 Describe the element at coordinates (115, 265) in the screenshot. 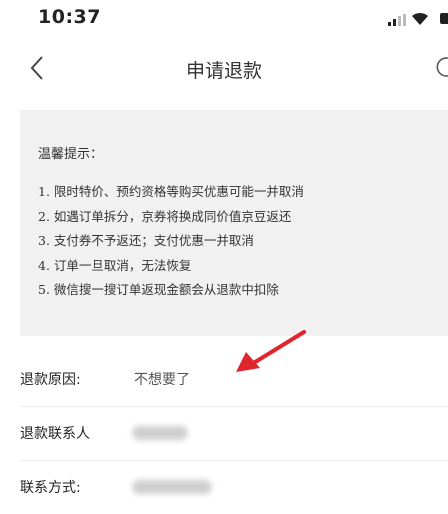

I see `notice-item: 4. 订单一旦取消，无法恢复` at that location.